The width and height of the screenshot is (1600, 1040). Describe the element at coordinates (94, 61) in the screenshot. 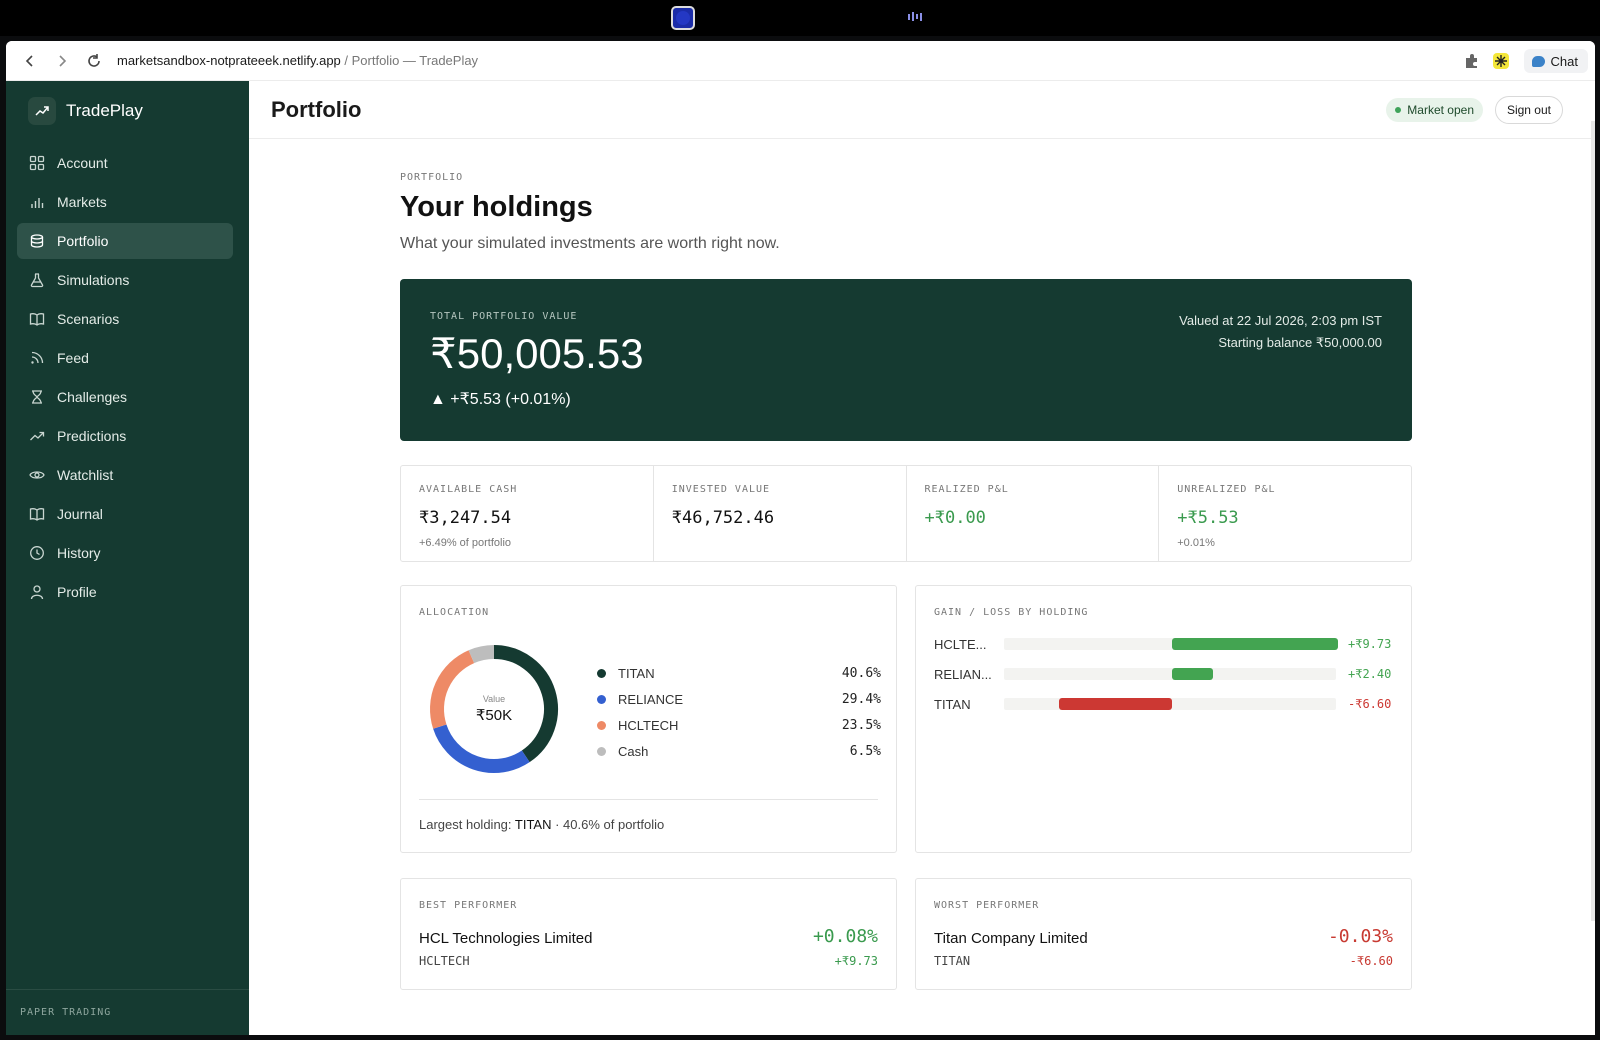

I see `reload-icon` at that location.